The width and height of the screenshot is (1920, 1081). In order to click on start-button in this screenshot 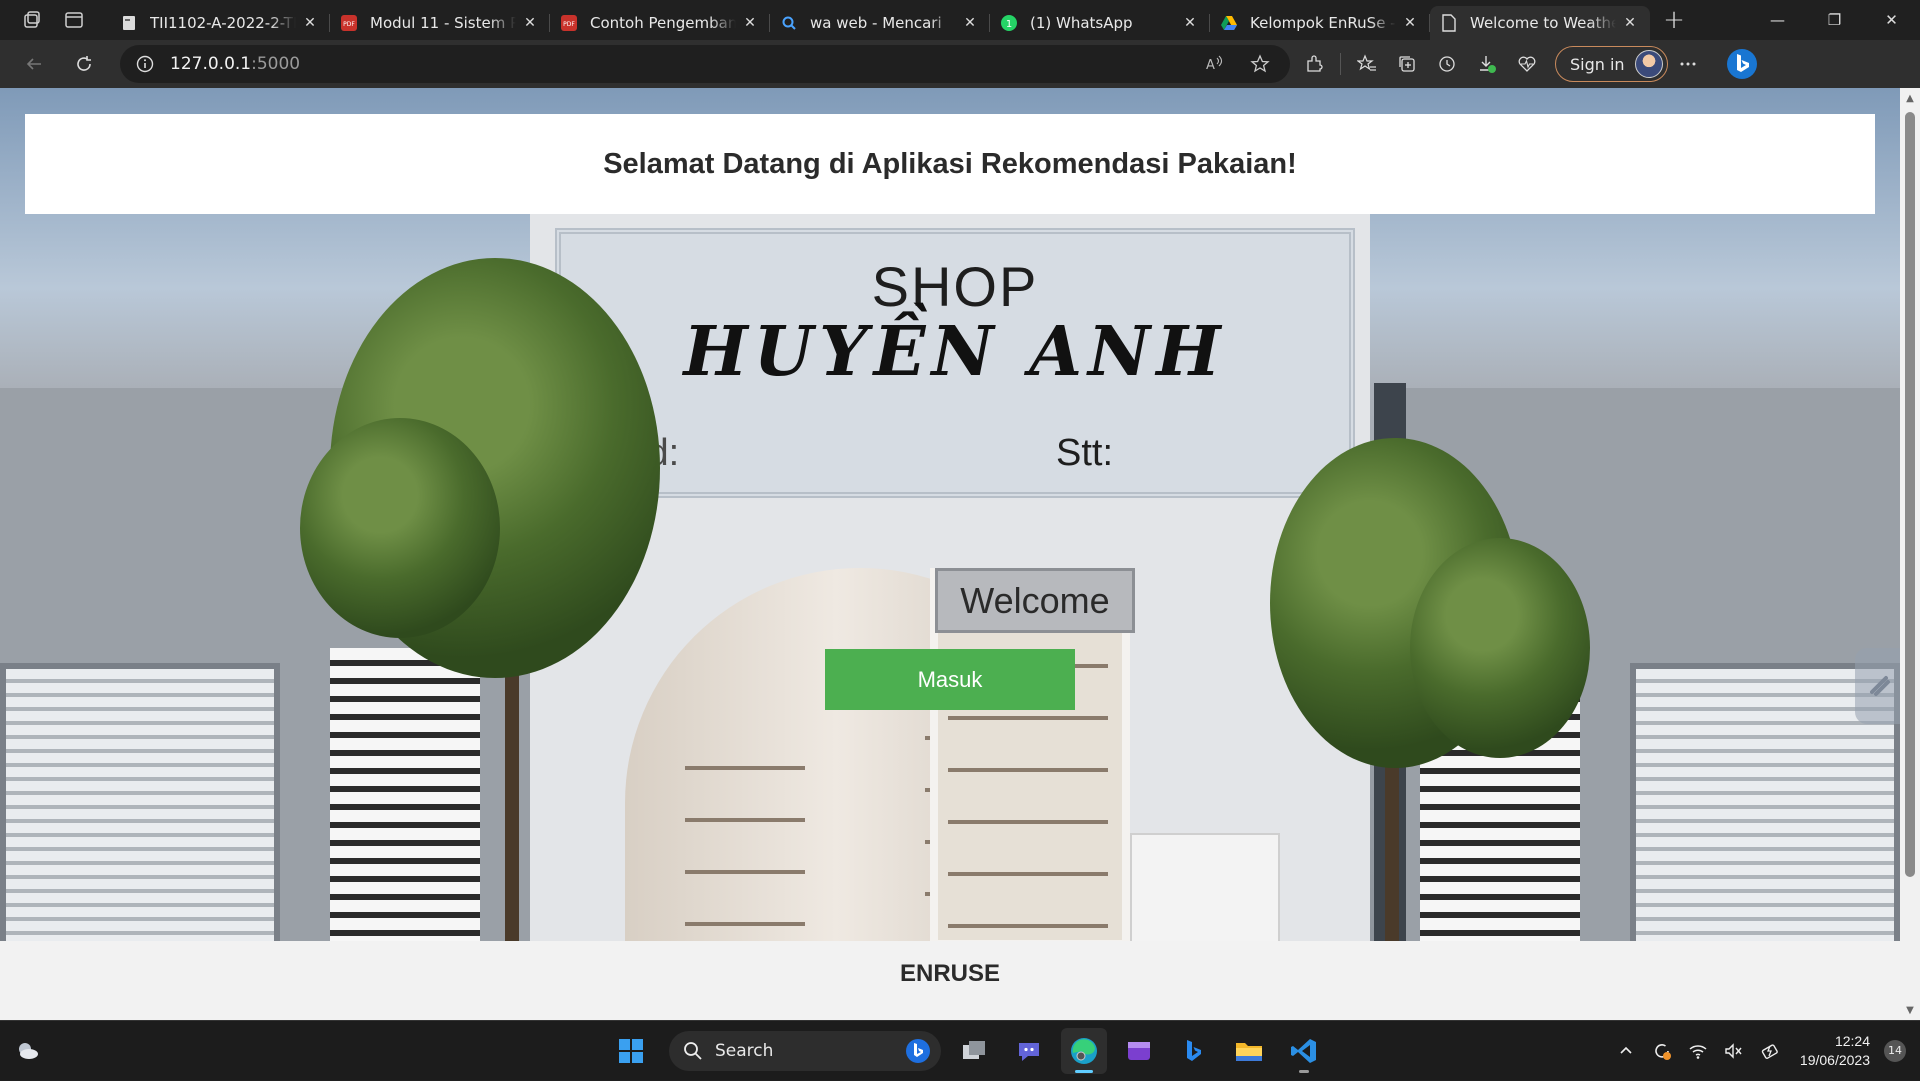, I will do `click(631, 1051)`.